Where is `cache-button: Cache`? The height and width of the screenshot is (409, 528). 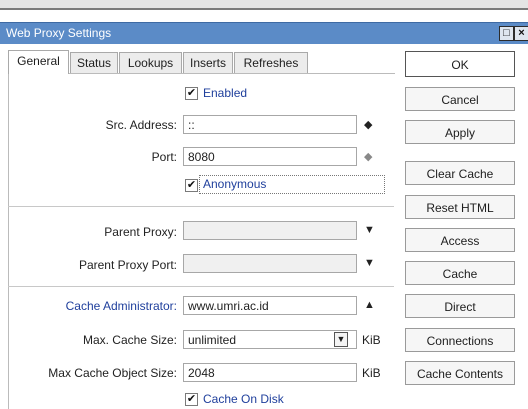 cache-button: Cache is located at coordinates (460, 273).